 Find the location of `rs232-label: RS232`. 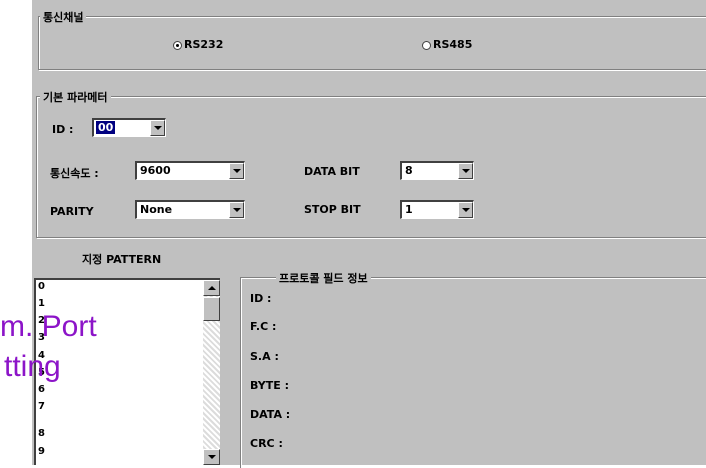

rs232-label: RS232 is located at coordinates (203, 44).